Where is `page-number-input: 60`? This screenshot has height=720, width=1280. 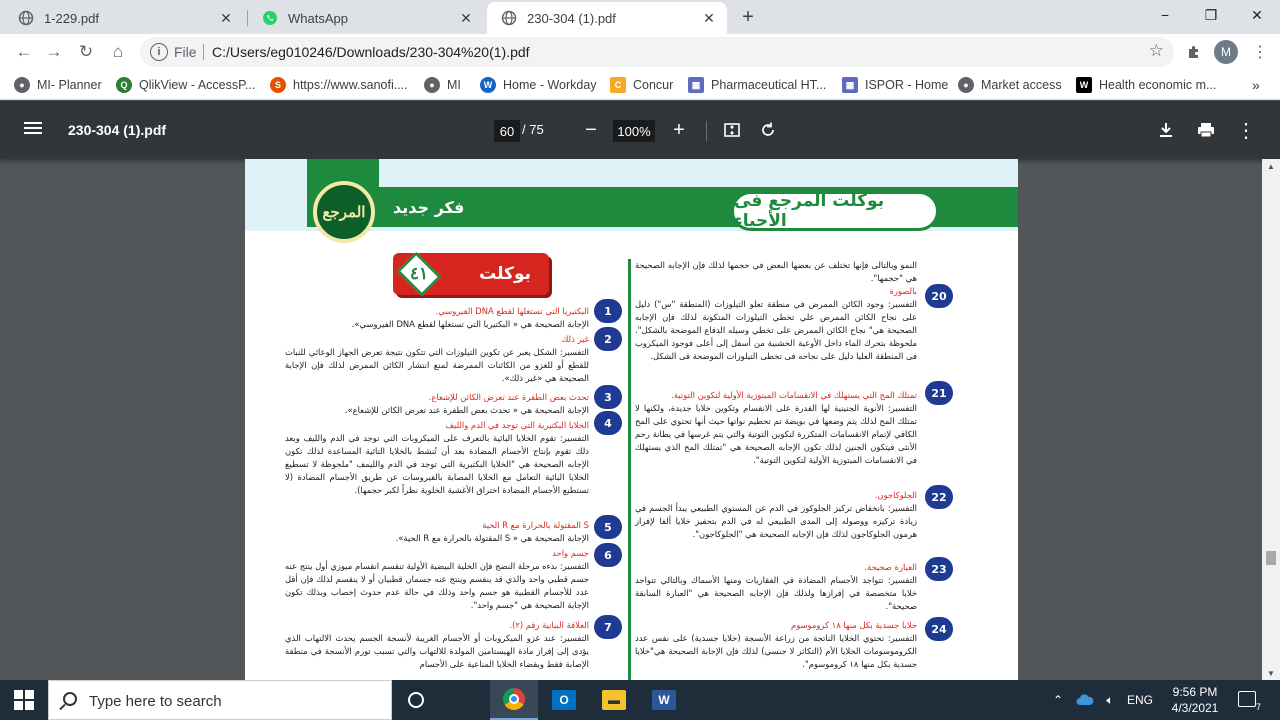
page-number-input: 60 is located at coordinates (507, 131).